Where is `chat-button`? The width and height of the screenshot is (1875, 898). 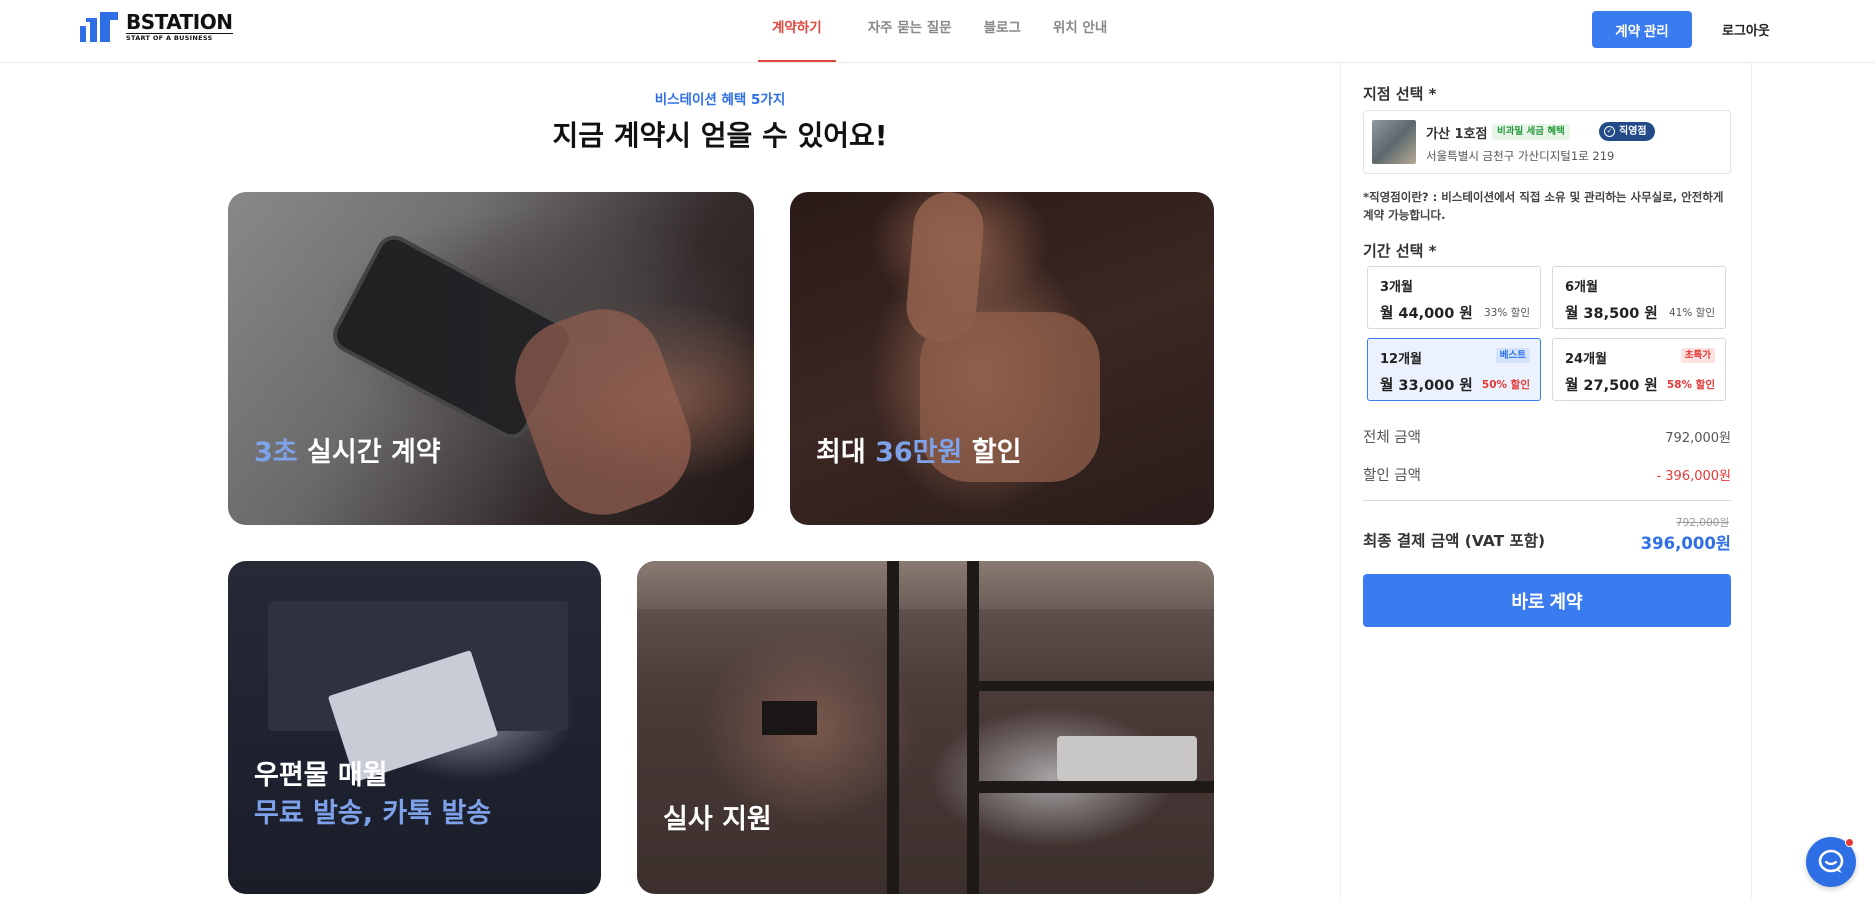
chat-button is located at coordinates (1831, 862).